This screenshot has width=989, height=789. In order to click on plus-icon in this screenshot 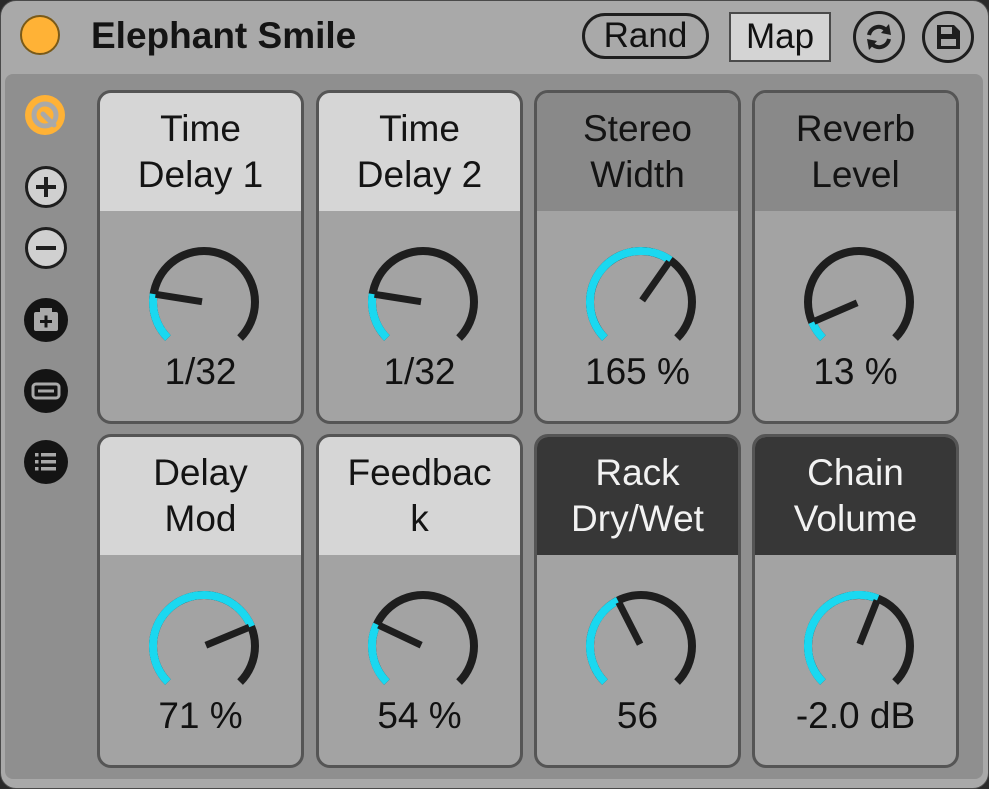, I will do `click(46, 187)`.